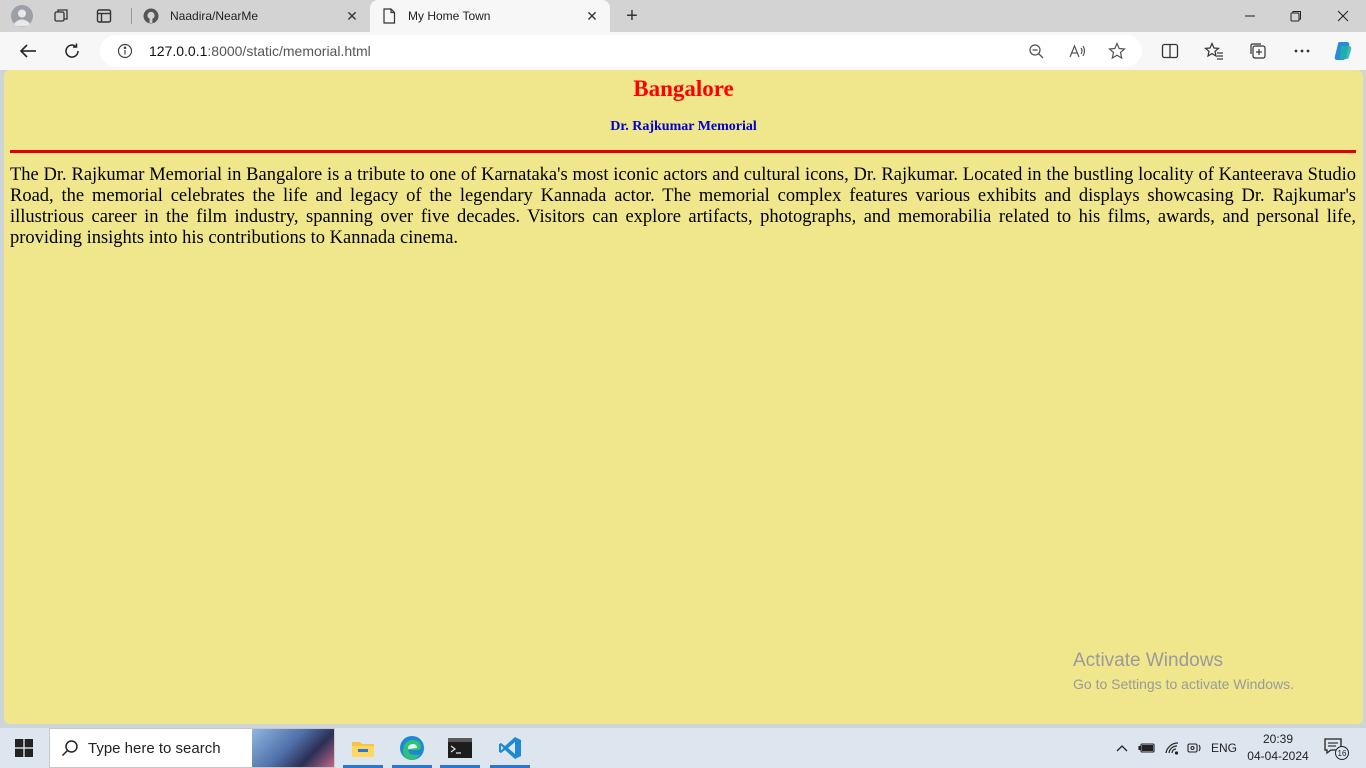 This screenshot has width=1366, height=768. I want to click on speaker-icon, so click(1195, 748).